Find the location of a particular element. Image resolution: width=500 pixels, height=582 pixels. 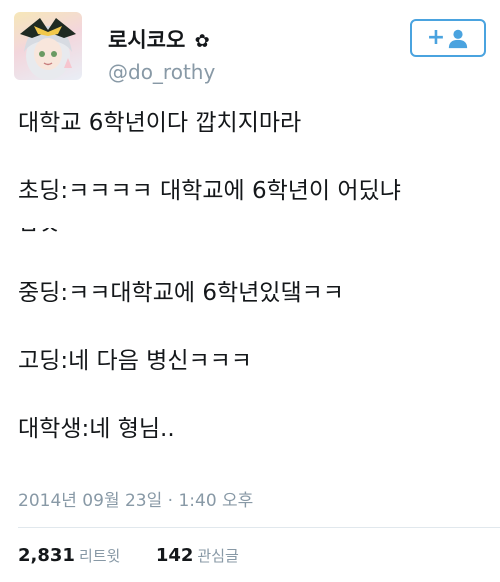

divider is located at coordinates (259, 527).